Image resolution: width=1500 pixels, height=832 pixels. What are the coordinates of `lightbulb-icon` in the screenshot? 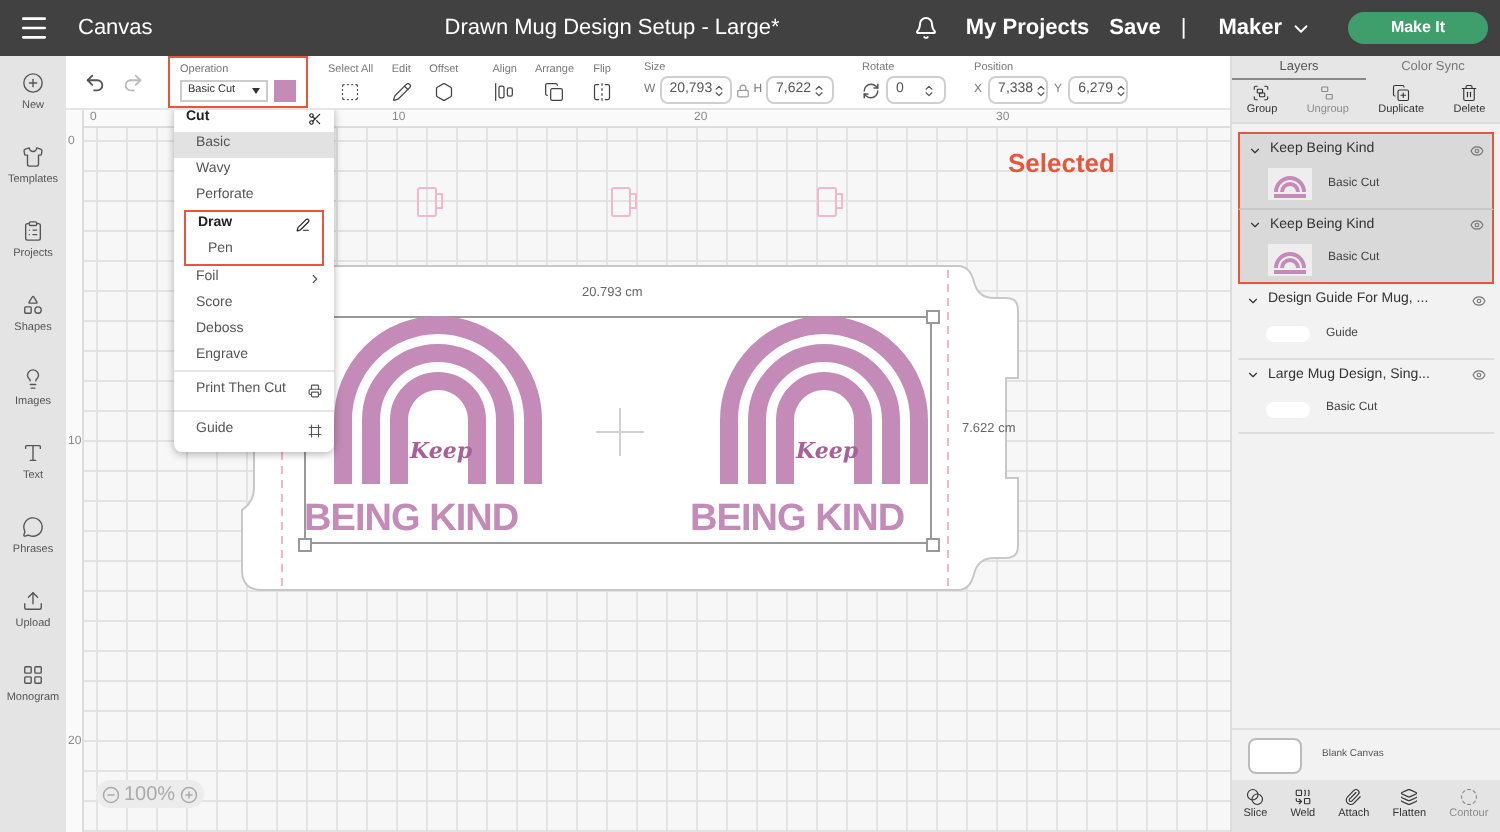 It's located at (33, 378).